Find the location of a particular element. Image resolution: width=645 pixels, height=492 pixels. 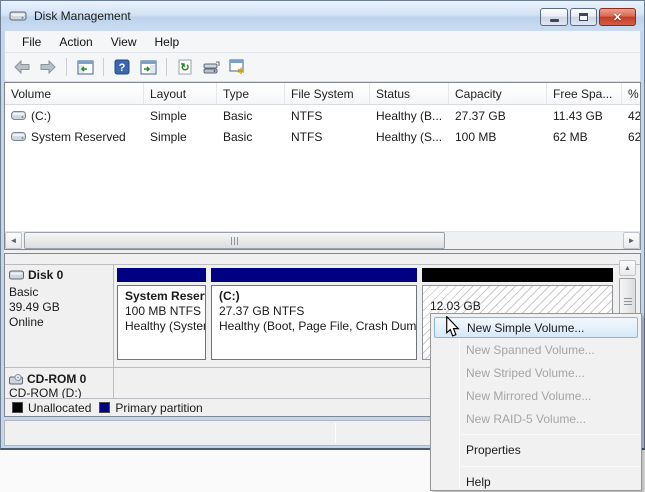

show-console-tree-icon is located at coordinates (85, 67).